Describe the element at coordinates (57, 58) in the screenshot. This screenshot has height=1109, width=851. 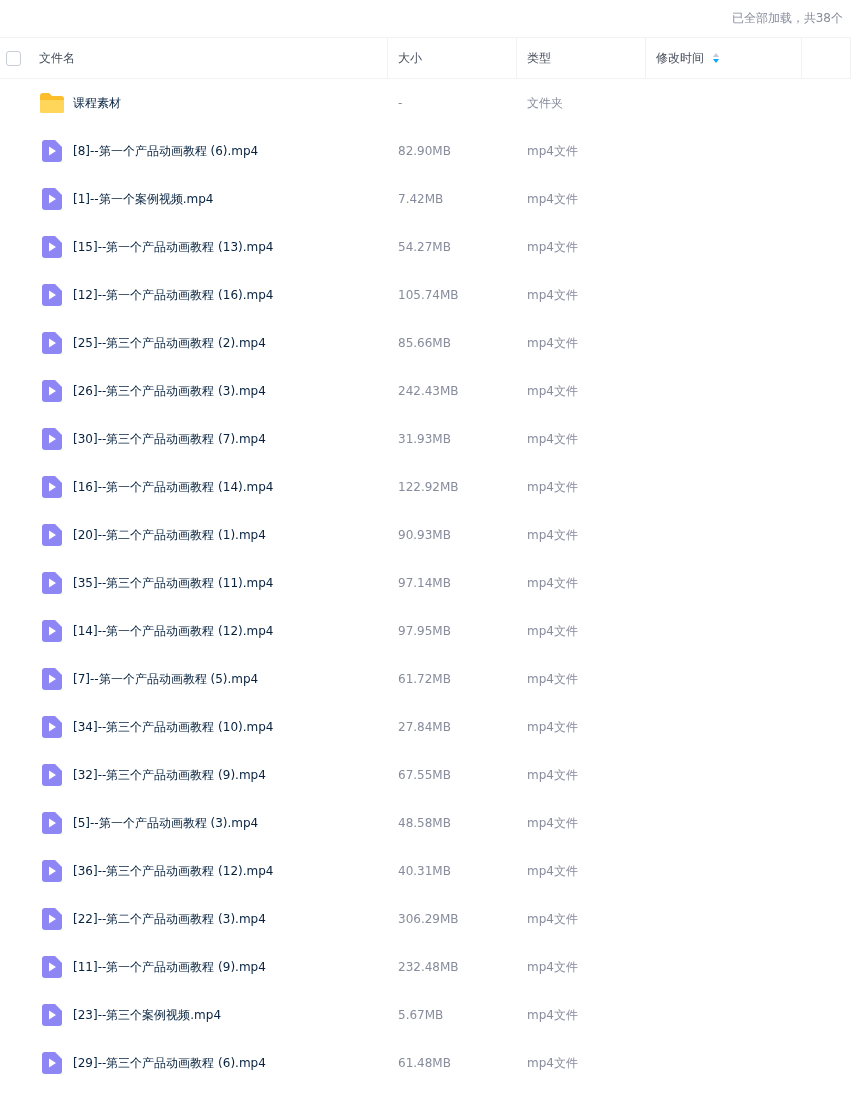
I see `column-header: 文件名` at that location.